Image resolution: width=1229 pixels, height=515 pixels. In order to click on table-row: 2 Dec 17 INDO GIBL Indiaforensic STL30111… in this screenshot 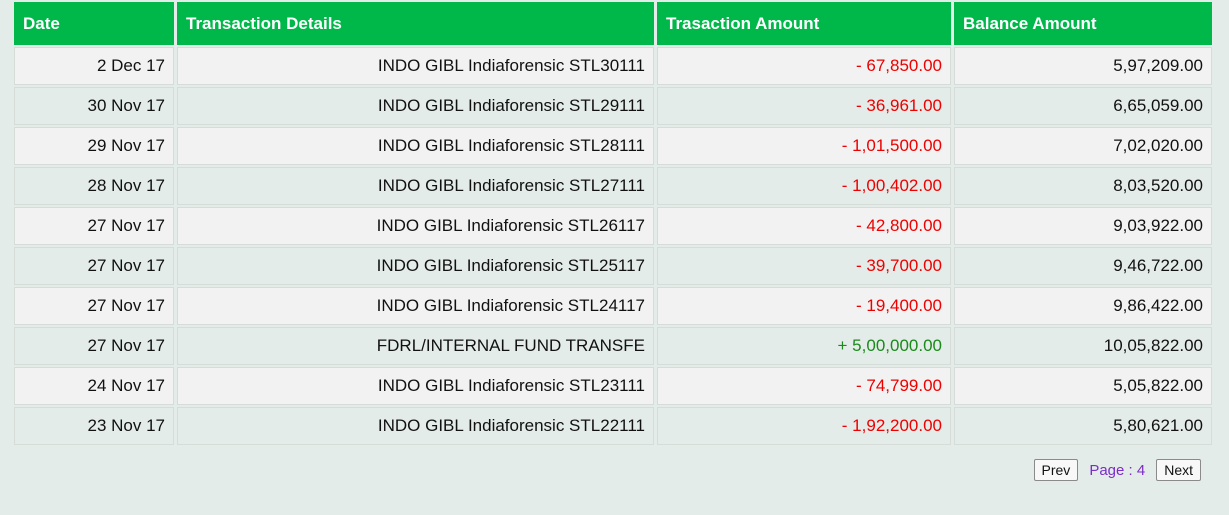, I will do `click(613, 66)`.